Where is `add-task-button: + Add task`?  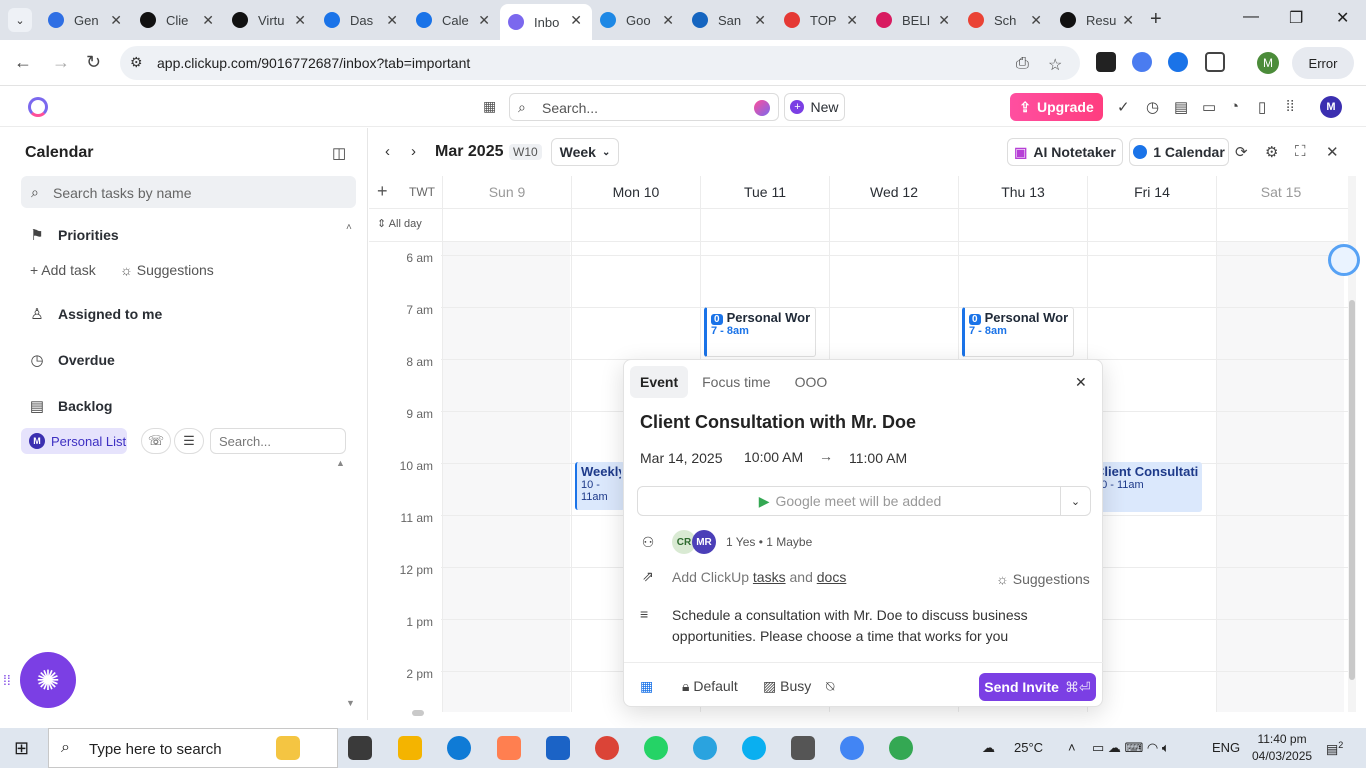
add-task-button: + Add task is located at coordinates (63, 270).